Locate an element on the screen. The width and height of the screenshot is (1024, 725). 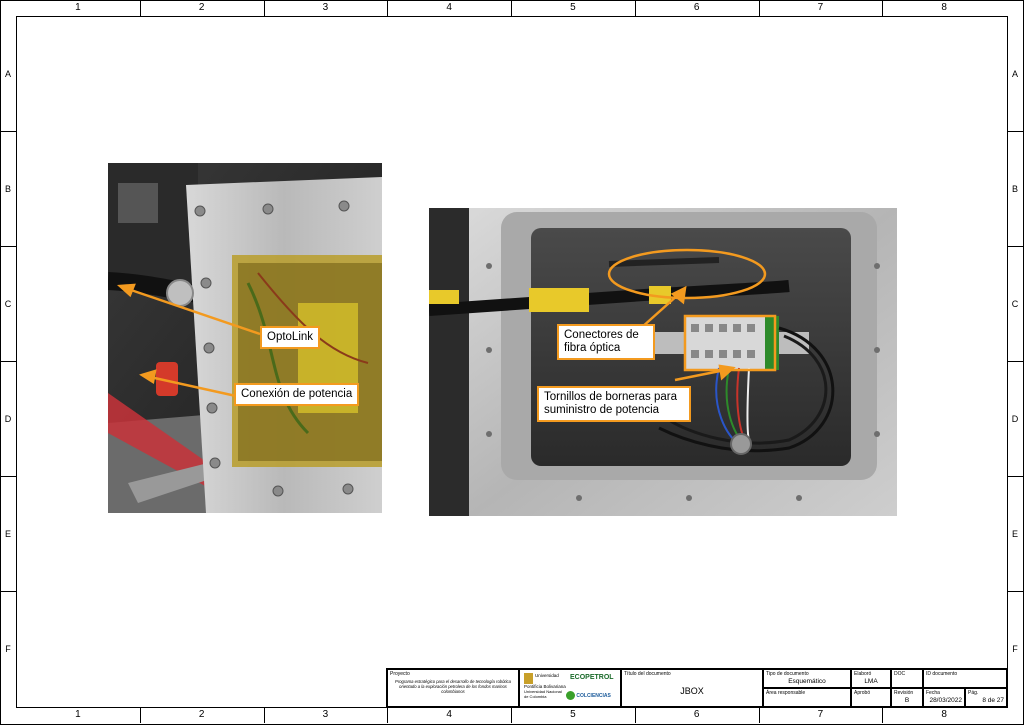
tb-pag-value: 8 de 27 is located at coordinates (993, 700).